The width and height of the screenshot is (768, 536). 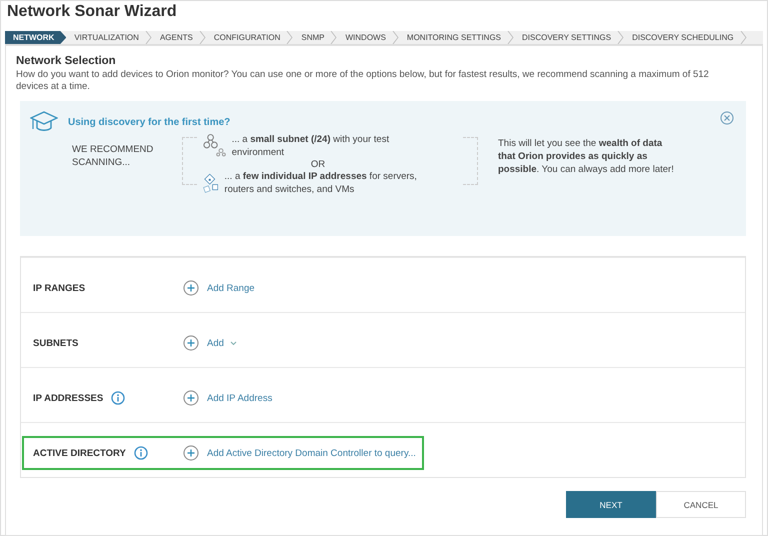 I want to click on window-title: Network Sonar Wizard, so click(x=92, y=12).